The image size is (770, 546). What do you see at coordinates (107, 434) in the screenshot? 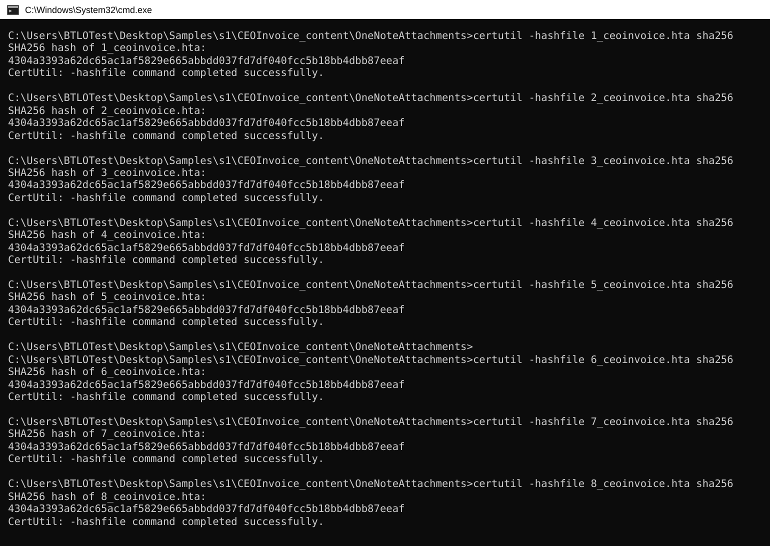
I see `console-line: SHA256 hash of 7_ceoinvoice.hta:` at bounding box center [107, 434].